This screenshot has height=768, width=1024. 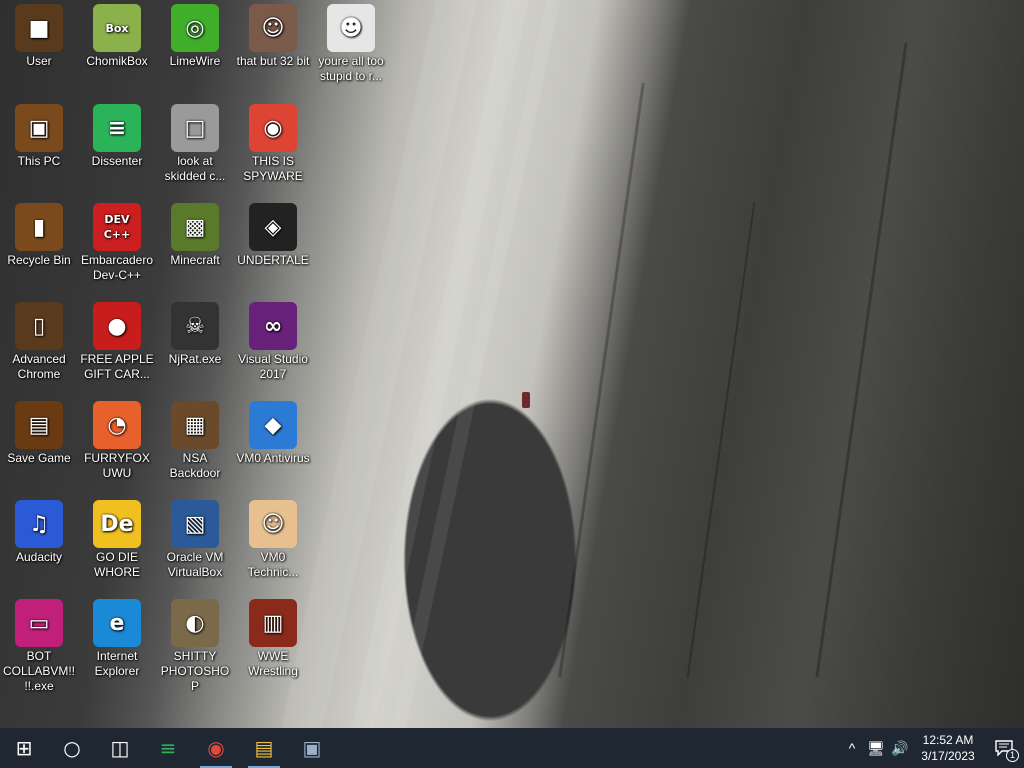 What do you see at coordinates (948, 748) in the screenshot?
I see `clock: 12:52 AM 3/17/2023` at bounding box center [948, 748].